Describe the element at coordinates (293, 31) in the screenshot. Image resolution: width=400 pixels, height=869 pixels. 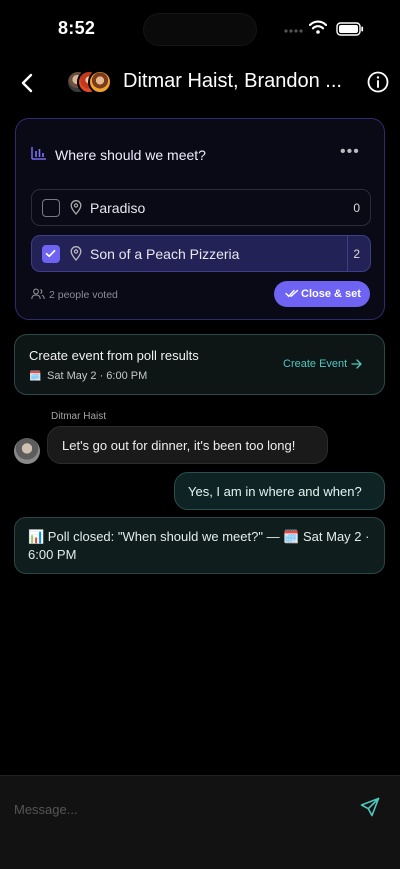
I see `signal-dots-icon` at that location.